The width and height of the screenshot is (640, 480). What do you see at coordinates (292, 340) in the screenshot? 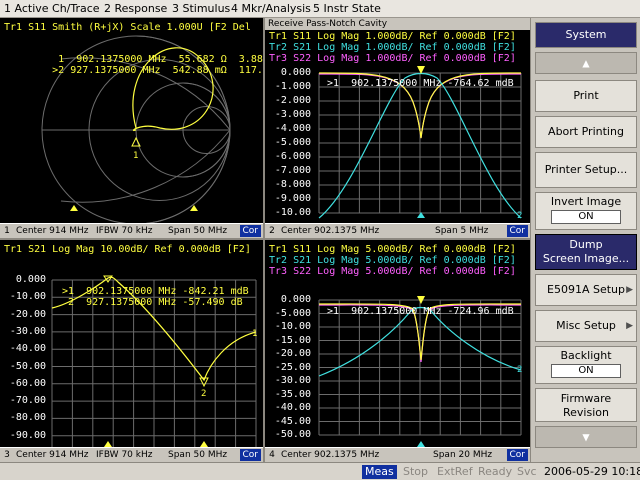
I see `y-tick-label: -15.00` at bounding box center [292, 340].